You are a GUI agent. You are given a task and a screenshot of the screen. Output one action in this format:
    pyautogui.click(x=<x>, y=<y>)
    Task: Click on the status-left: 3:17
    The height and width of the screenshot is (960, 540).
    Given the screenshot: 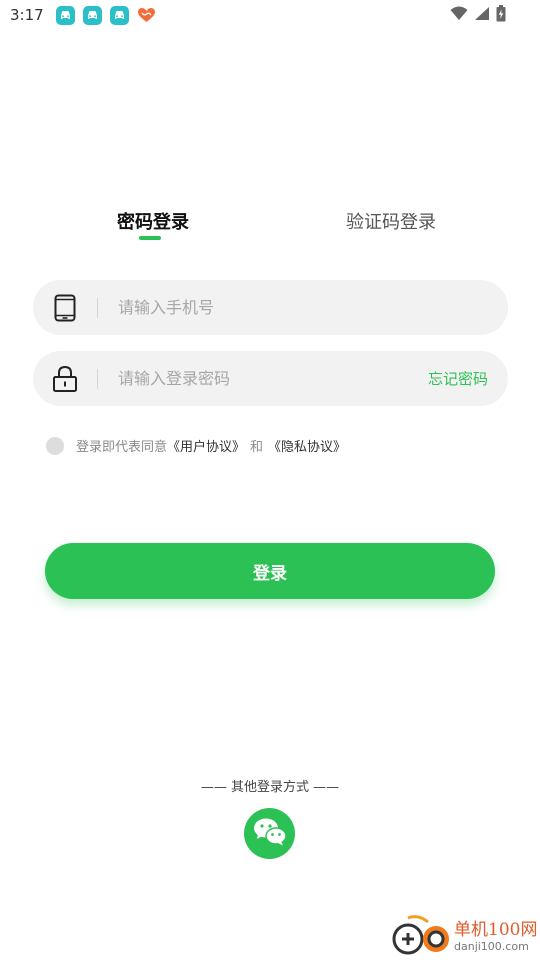 What is the action you would take?
    pyautogui.click(x=83, y=15)
    